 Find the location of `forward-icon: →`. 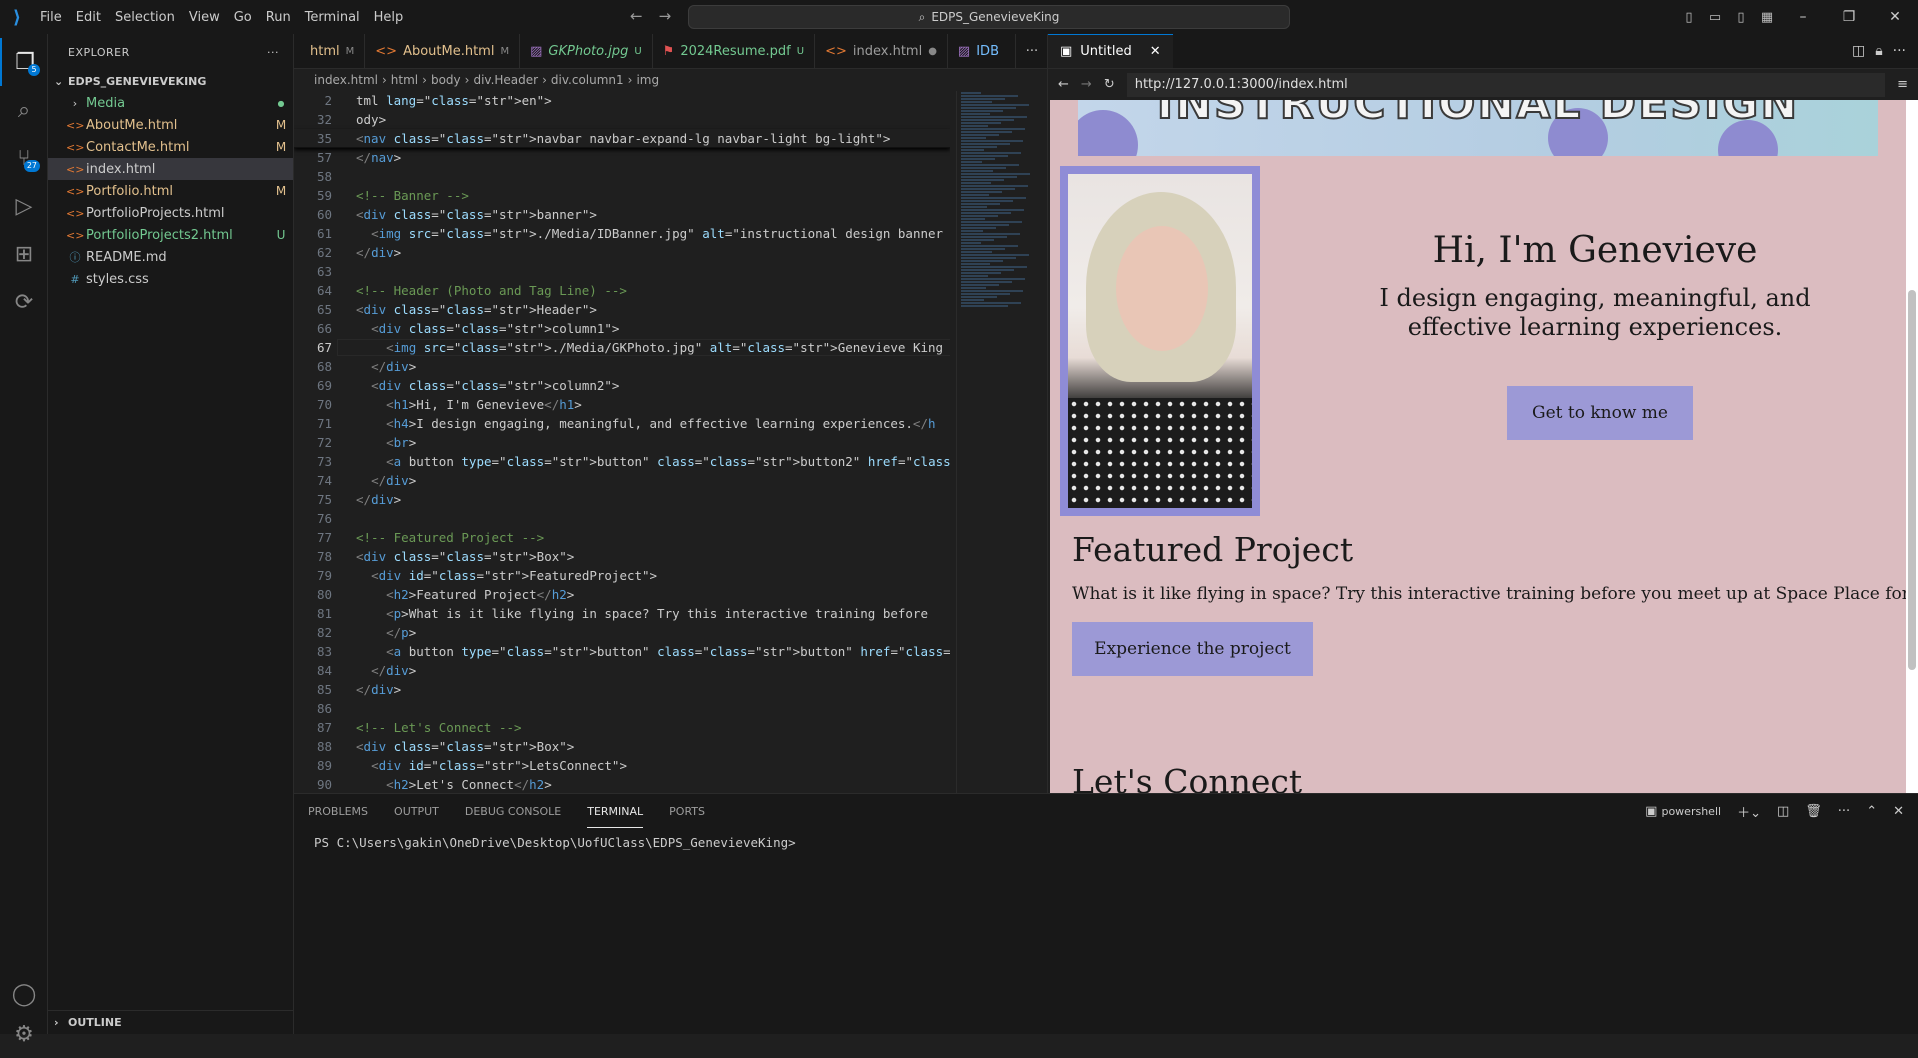

forward-icon: → is located at coordinates (1086, 84).